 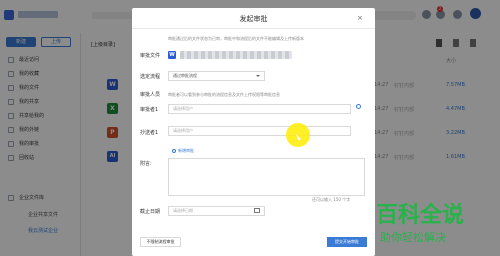 What do you see at coordinates (174, 151) in the screenshot?
I see `plus-circle-icon` at bounding box center [174, 151].